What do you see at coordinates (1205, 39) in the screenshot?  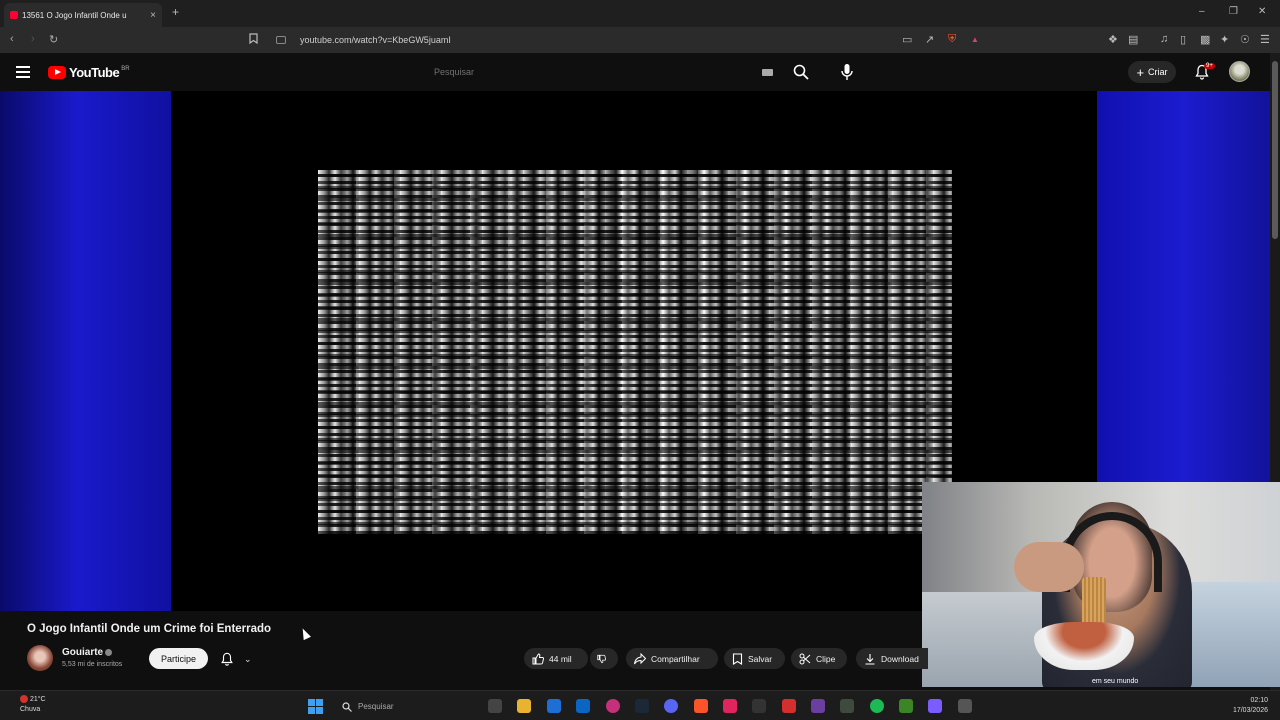 I see `wallet-icon: ▩` at bounding box center [1205, 39].